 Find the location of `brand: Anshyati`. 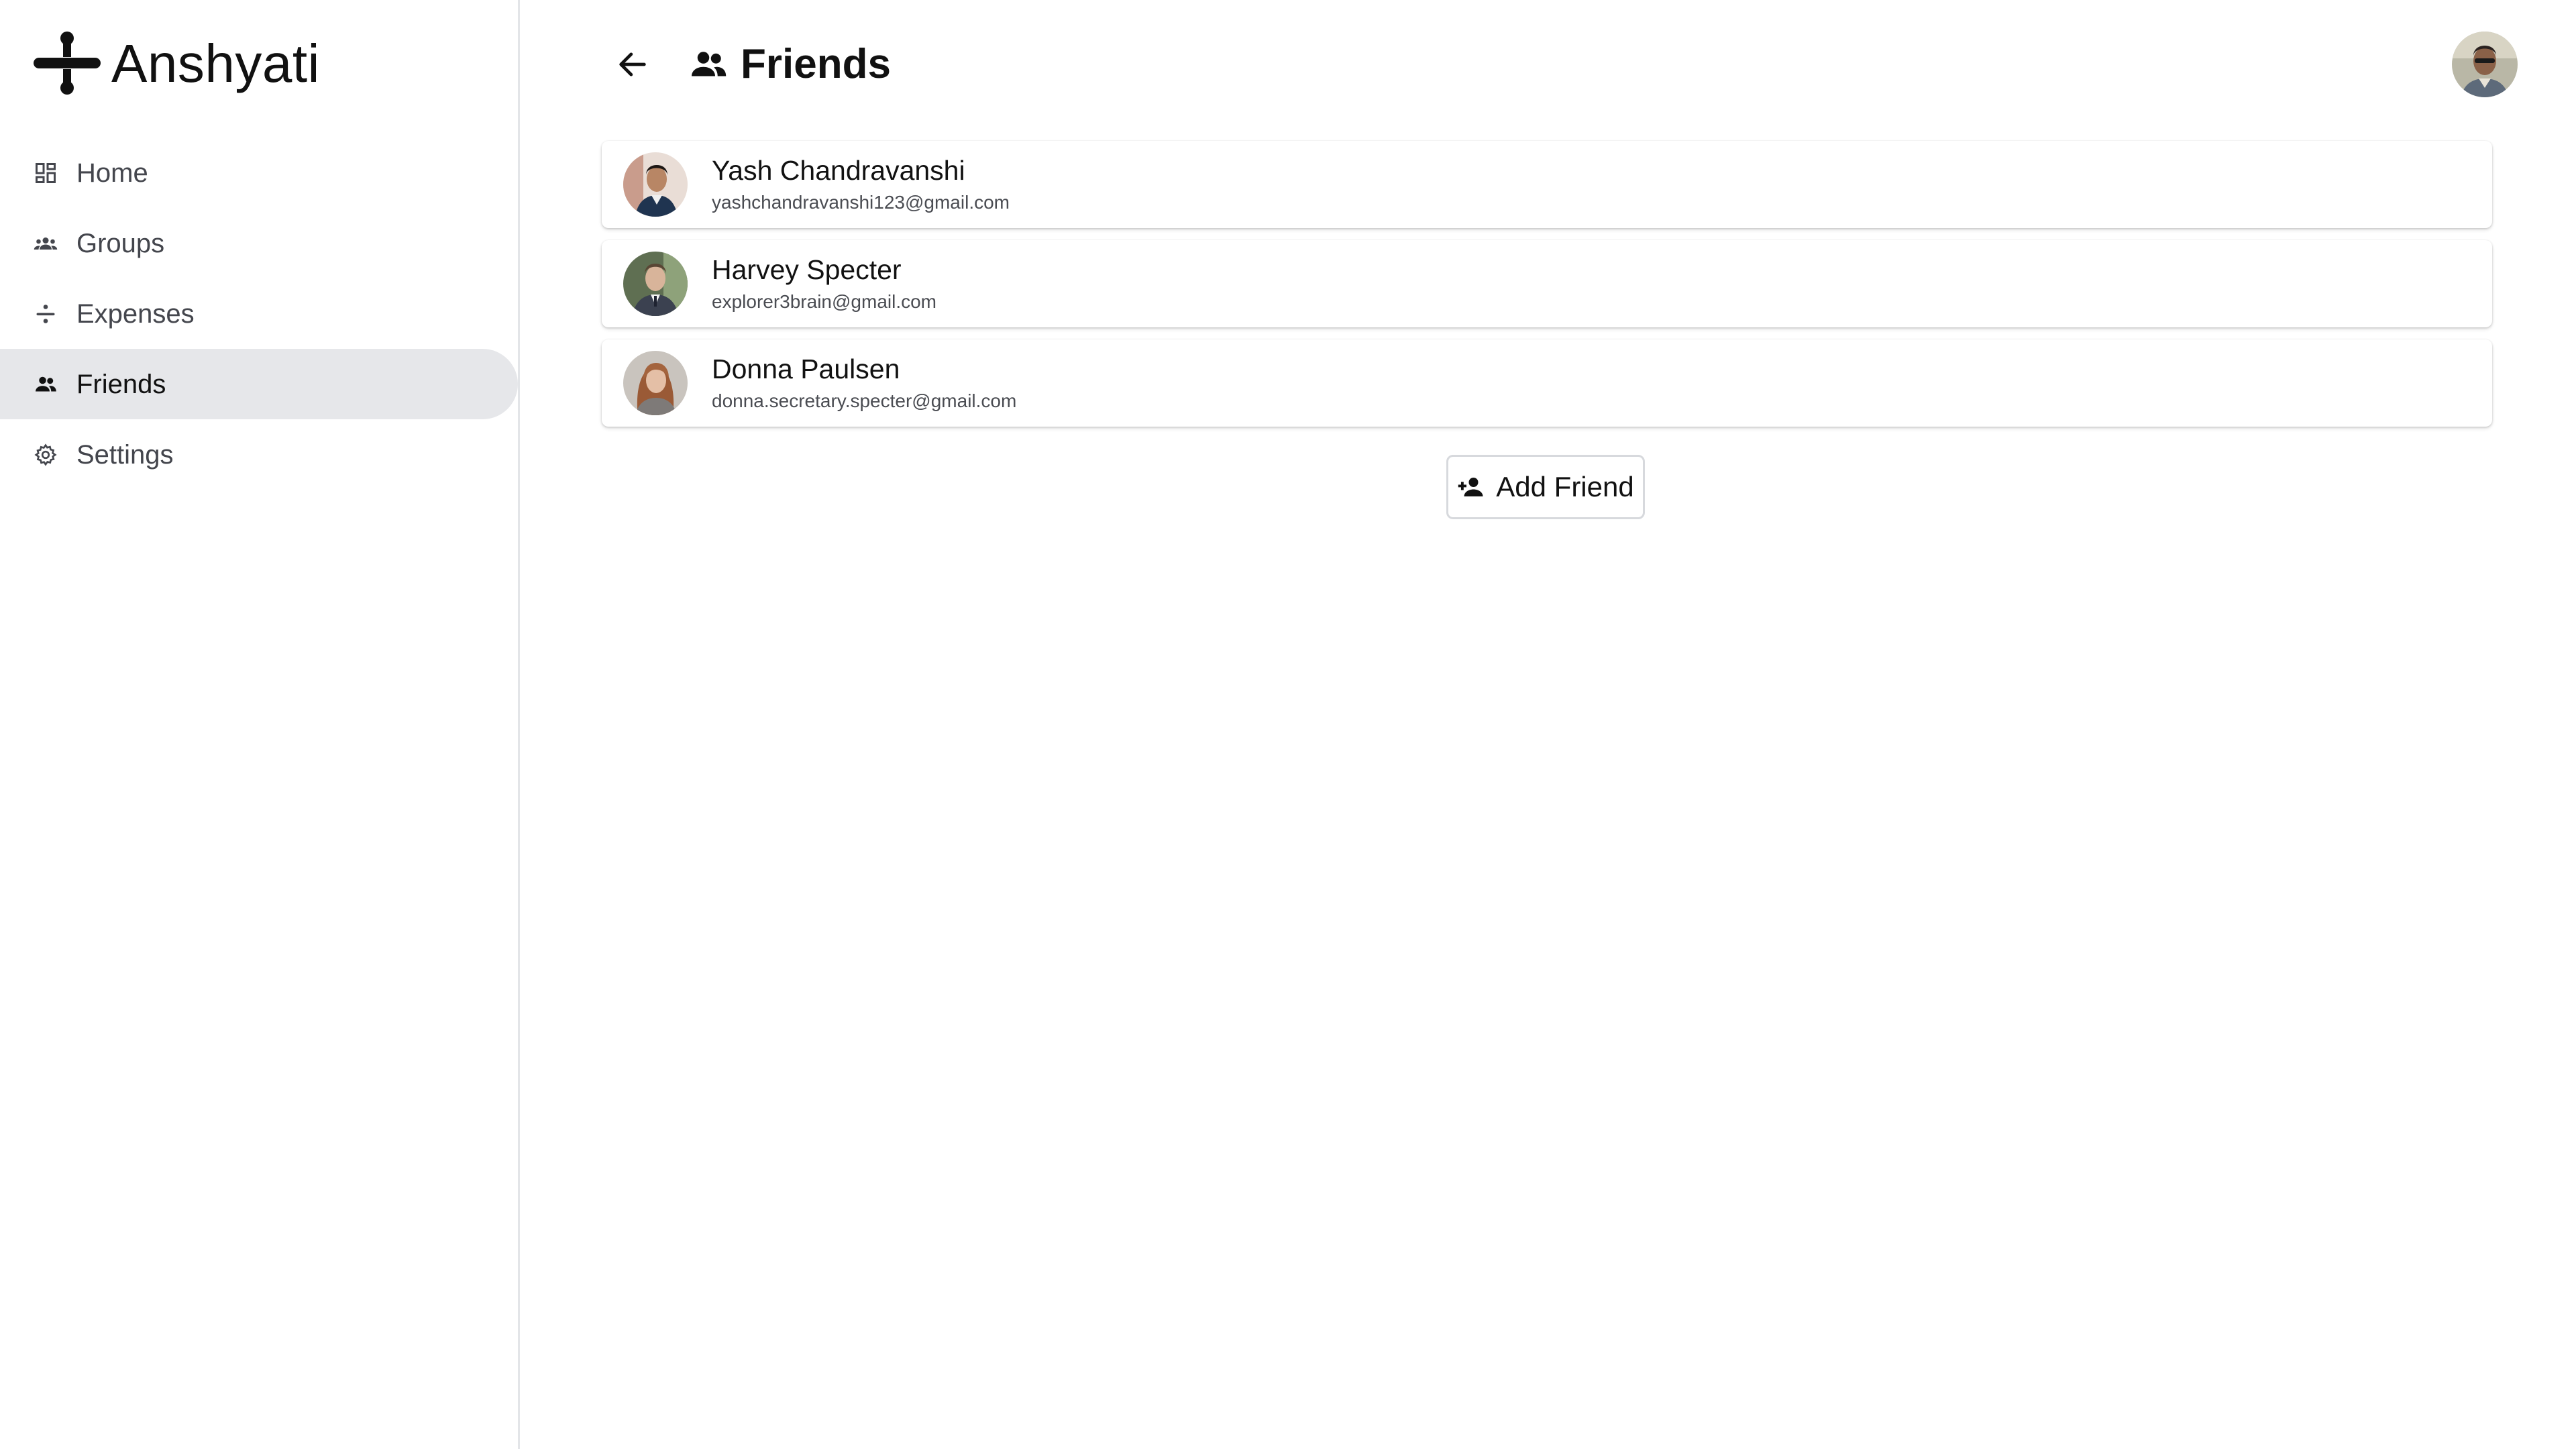

brand: Anshyati is located at coordinates (176, 64).